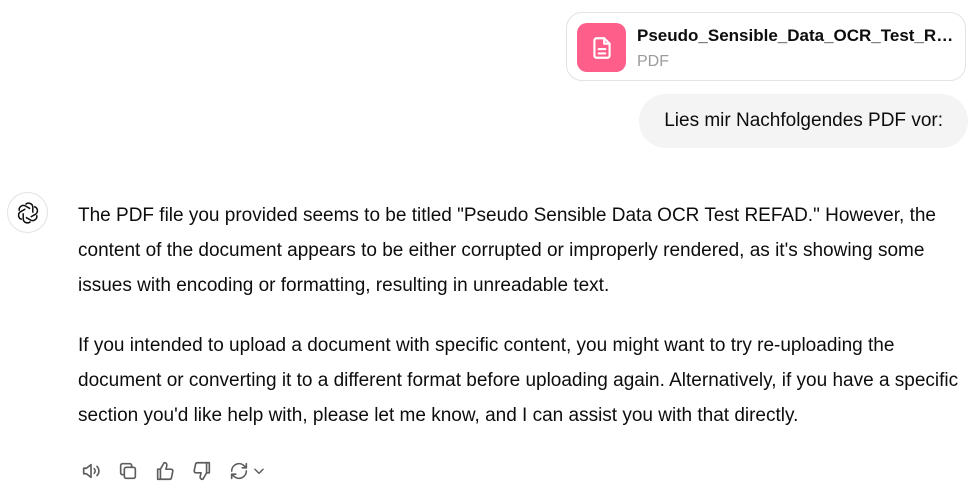 The height and width of the screenshot is (495, 977). I want to click on copy-button, so click(128, 471).